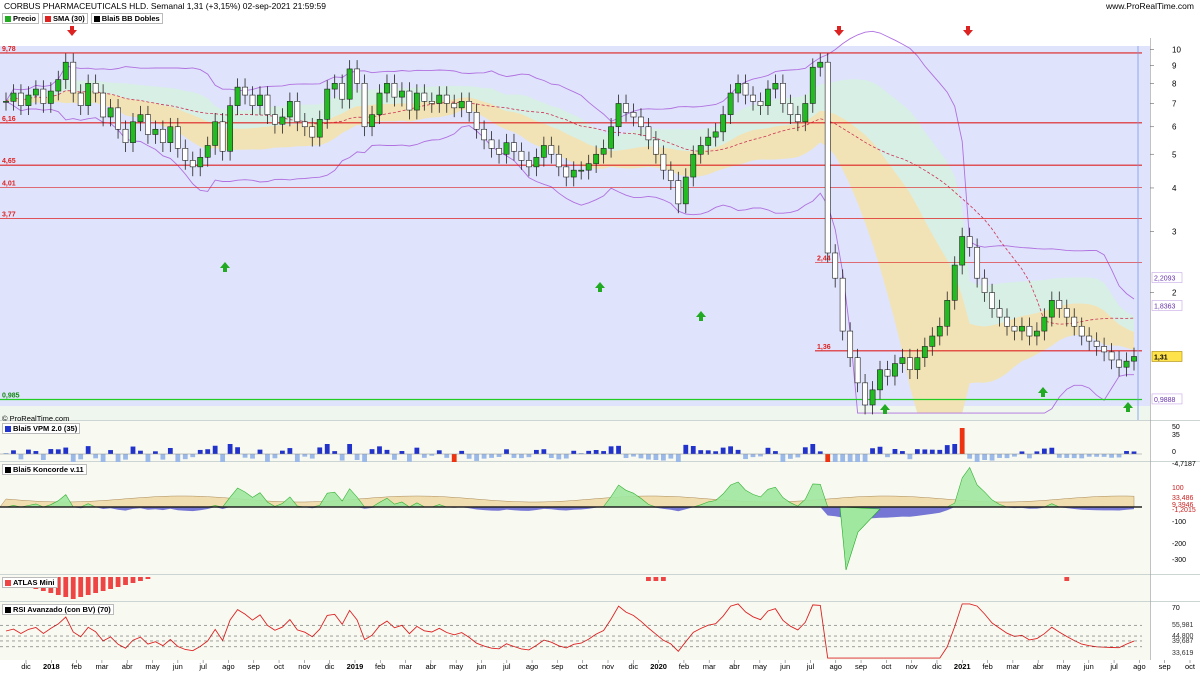 The image size is (1200, 675). I want to click on legend-price-swatch, so click(8, 18).